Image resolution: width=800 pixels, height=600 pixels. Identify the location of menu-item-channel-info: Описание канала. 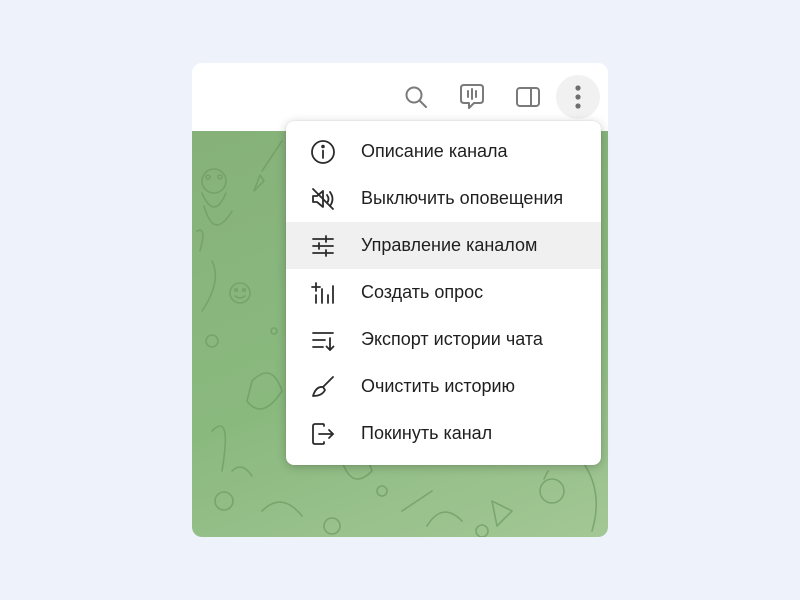
(443, 151).